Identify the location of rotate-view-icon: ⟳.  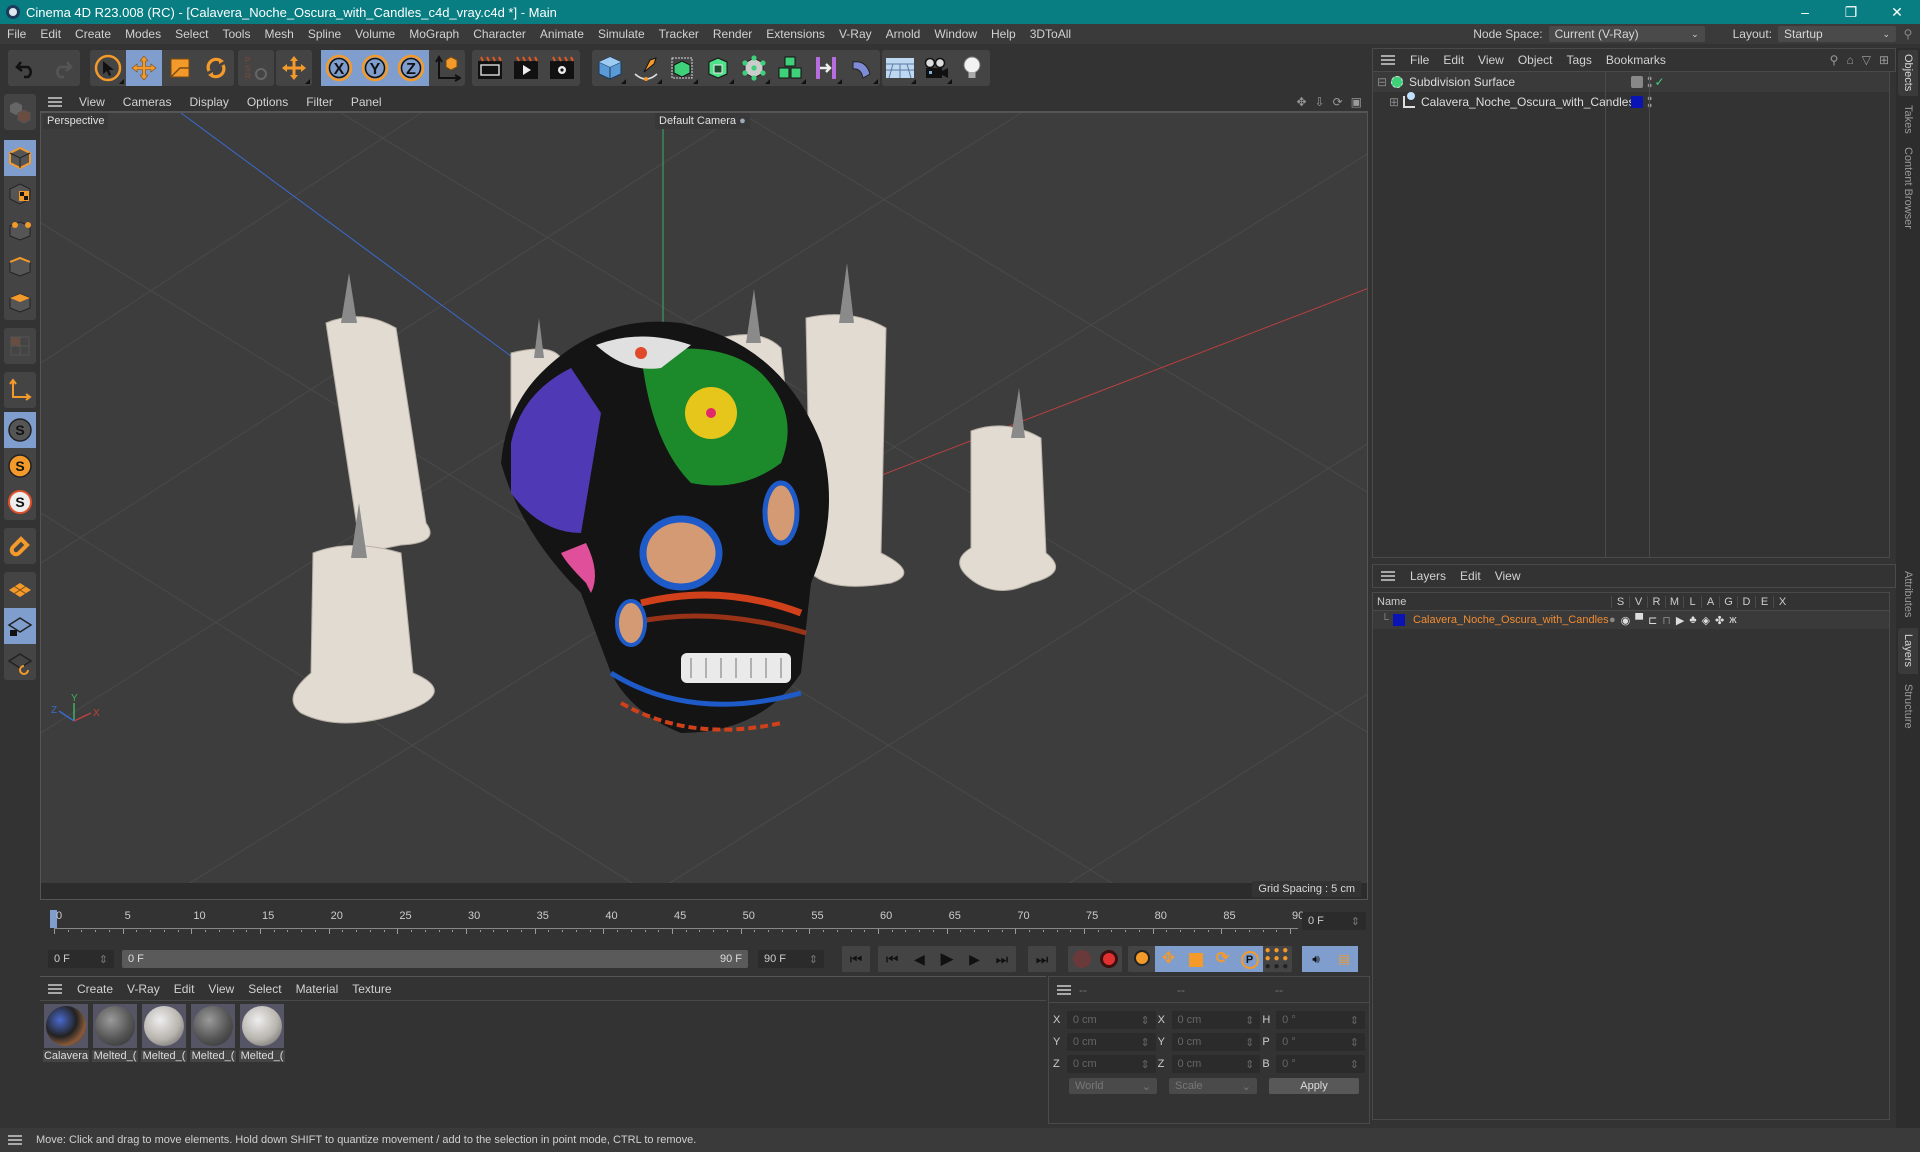
(1338, 102).